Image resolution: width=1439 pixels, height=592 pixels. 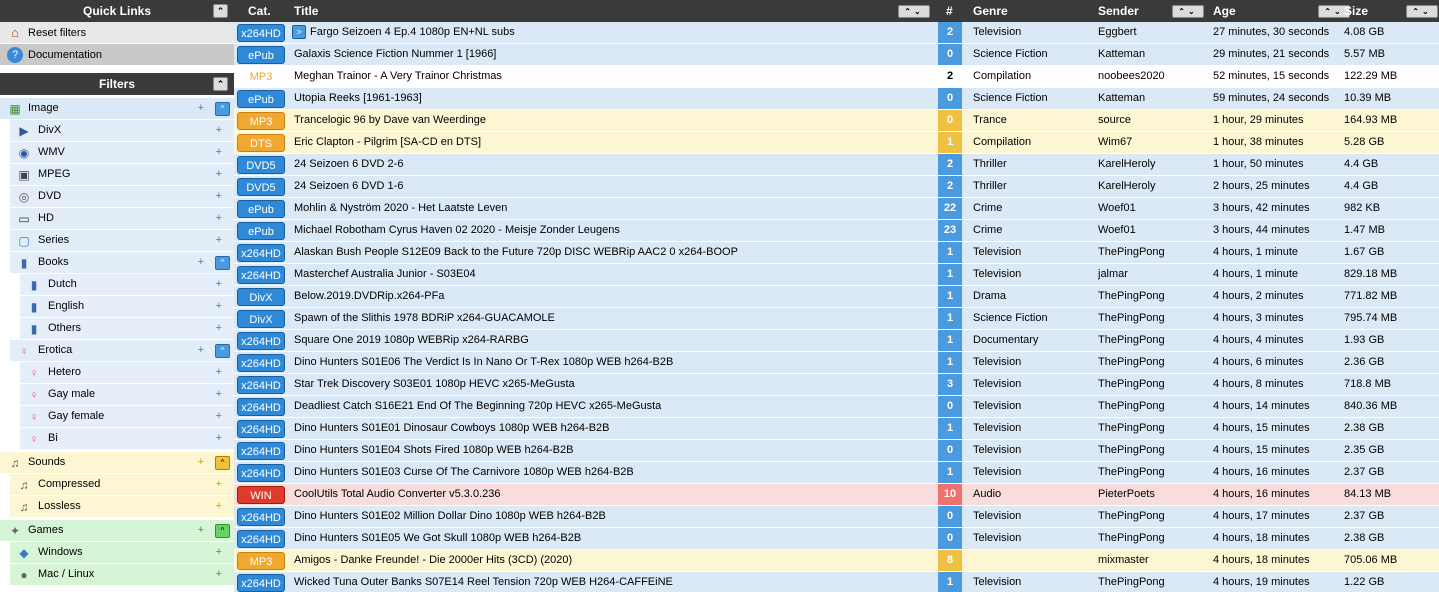 What do you see at coordinates (306, 11) in the screenshot?
I see `col-title: Title` at bounding box center [306, 11].